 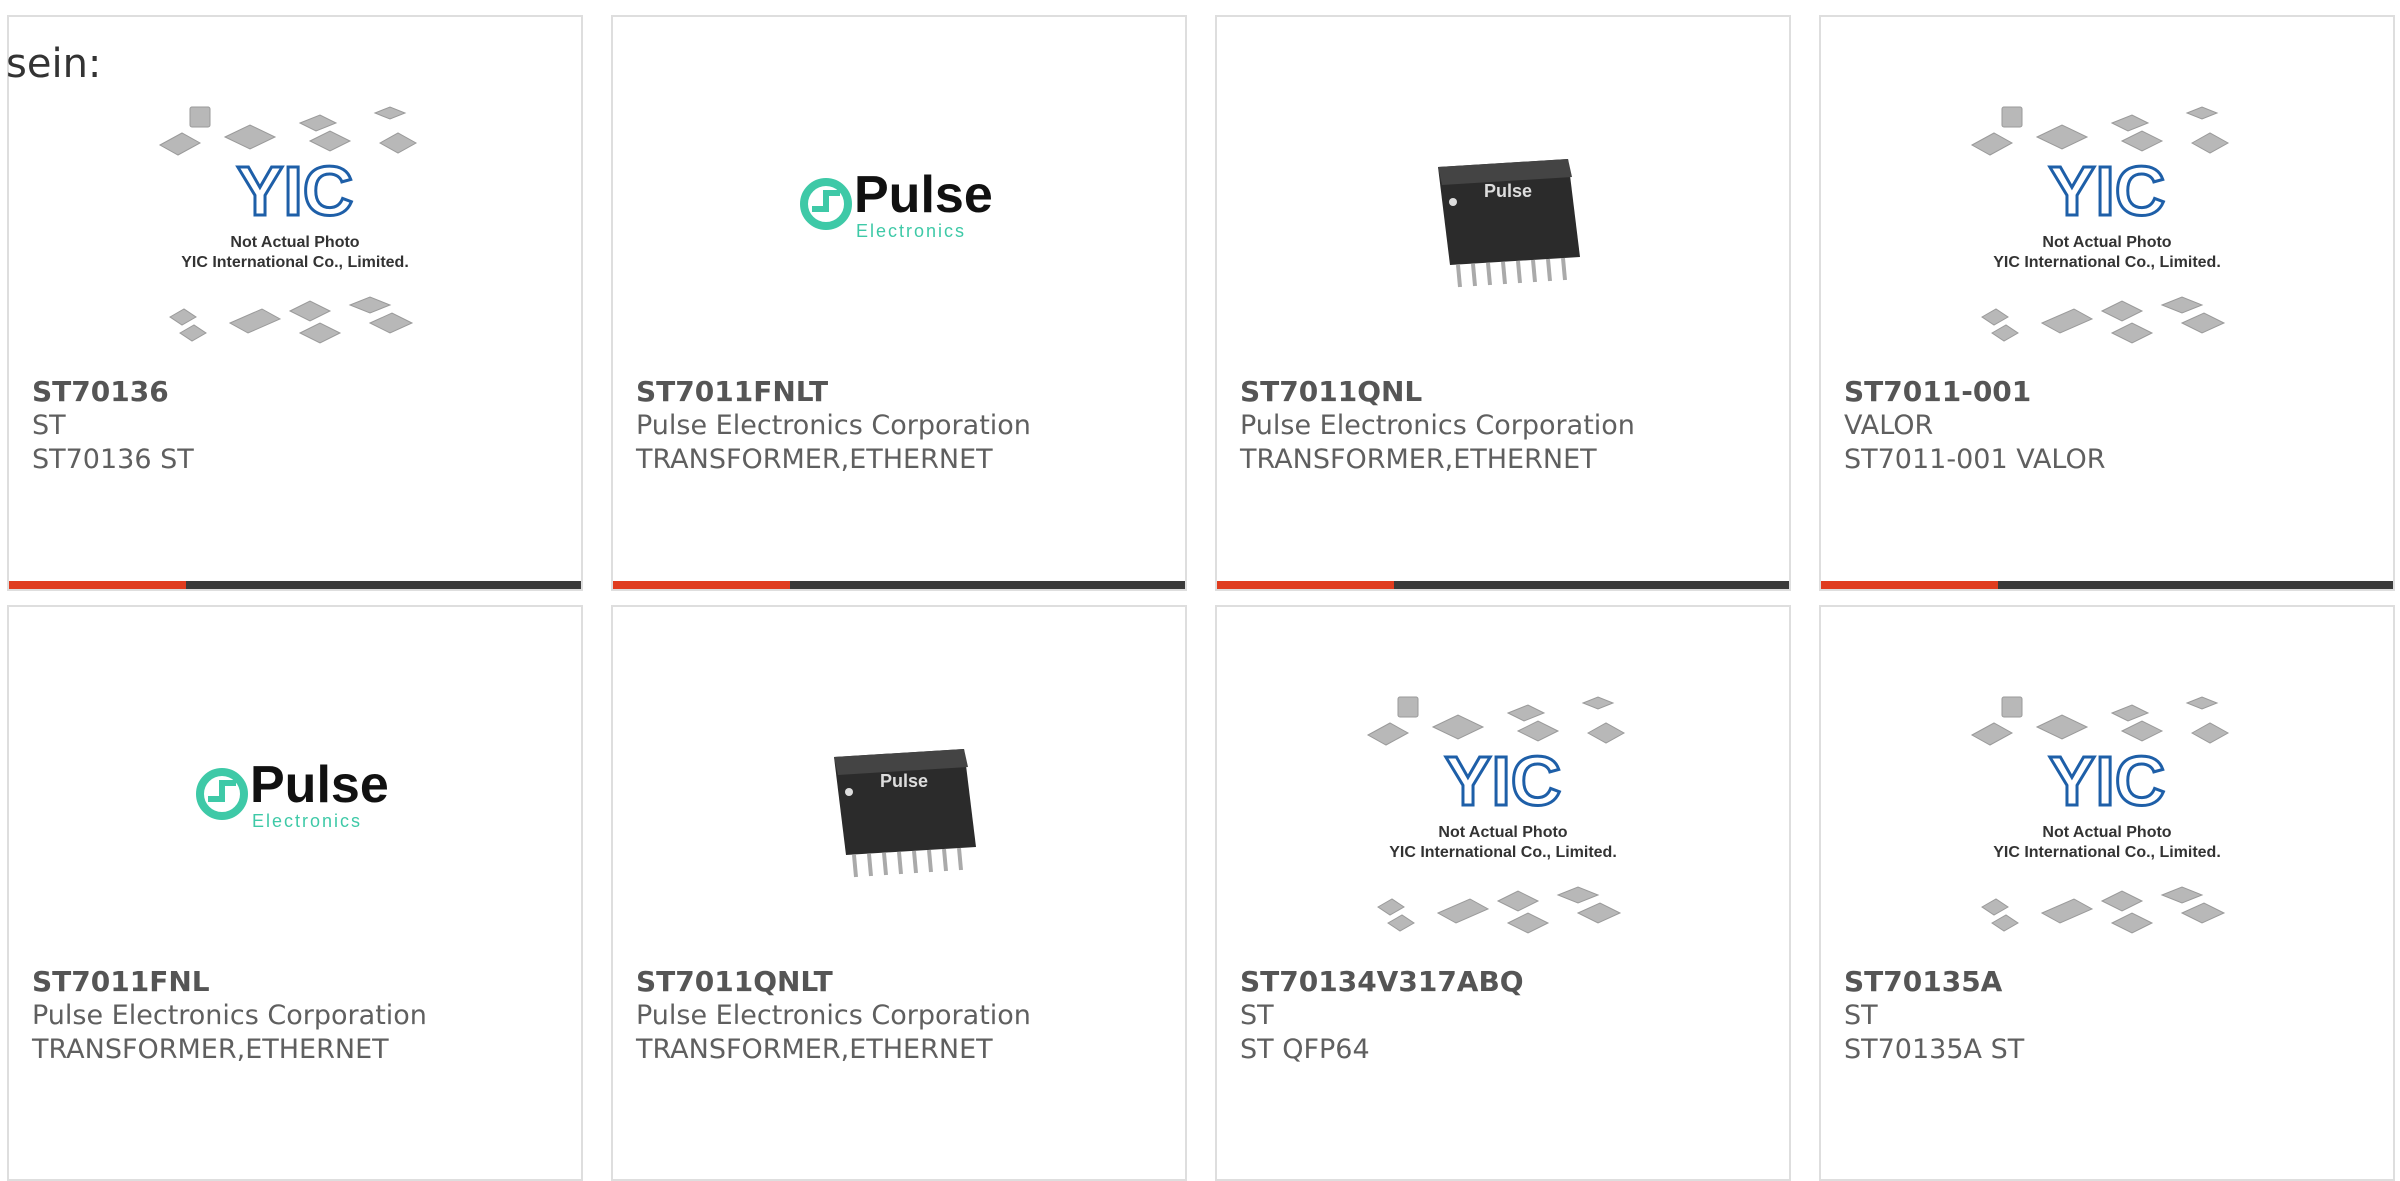 I want to click on part-number: ST70136, so click(x=113, y=392).